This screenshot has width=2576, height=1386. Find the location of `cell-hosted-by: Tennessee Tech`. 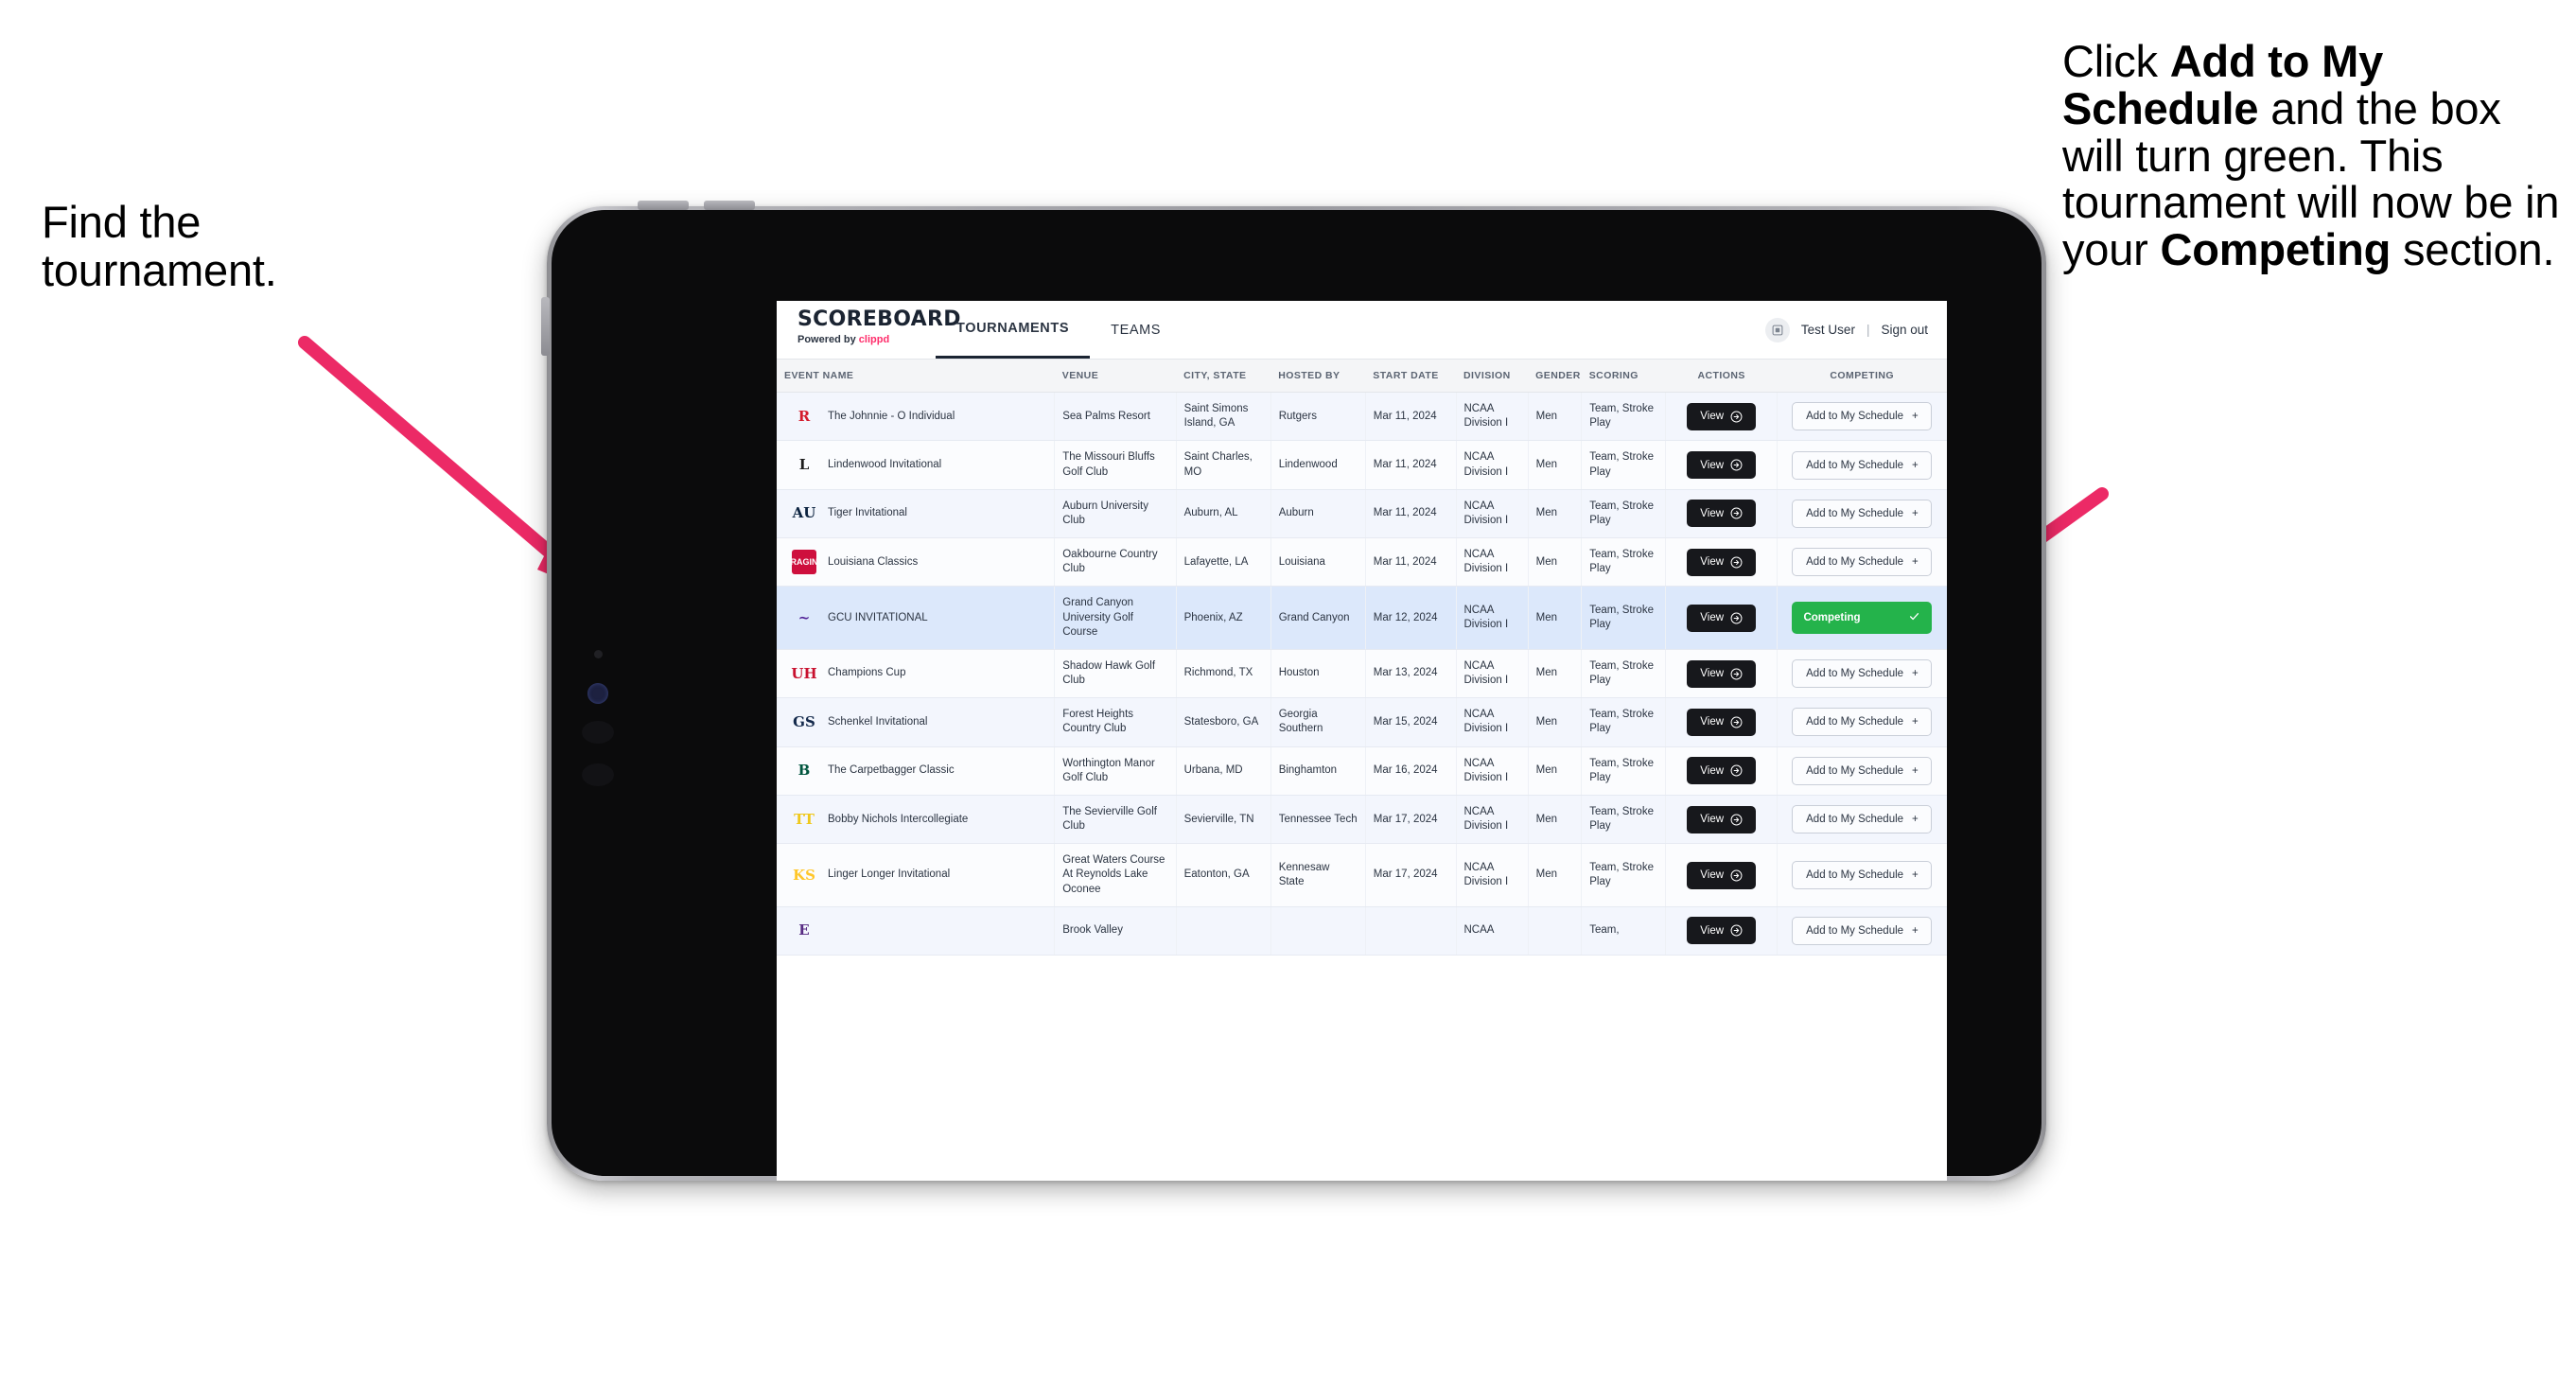

cell-hosted-by: Tennessee Tech is located at coordinates (1318, 820).